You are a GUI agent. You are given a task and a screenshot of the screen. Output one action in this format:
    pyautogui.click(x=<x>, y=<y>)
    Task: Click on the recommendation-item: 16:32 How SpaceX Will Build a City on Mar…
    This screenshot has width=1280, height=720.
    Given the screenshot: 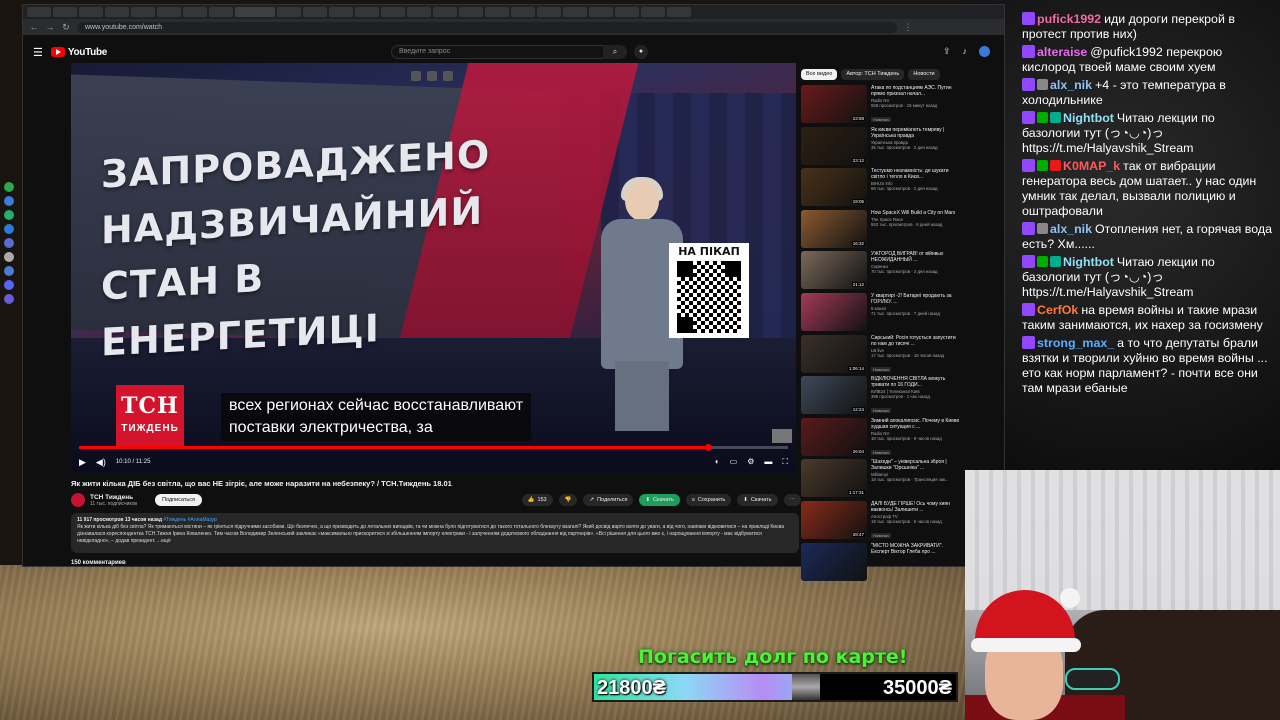 What is the action you would take?
    pyautogui.click(x=881, y=230)
    